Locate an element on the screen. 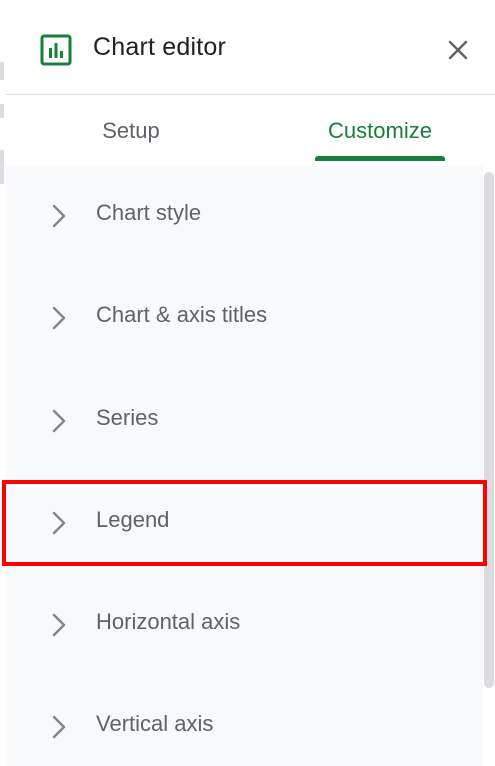 This screenshot has width=495, height=766. editor-header: Chart editor is located at coordinates (250, 47).